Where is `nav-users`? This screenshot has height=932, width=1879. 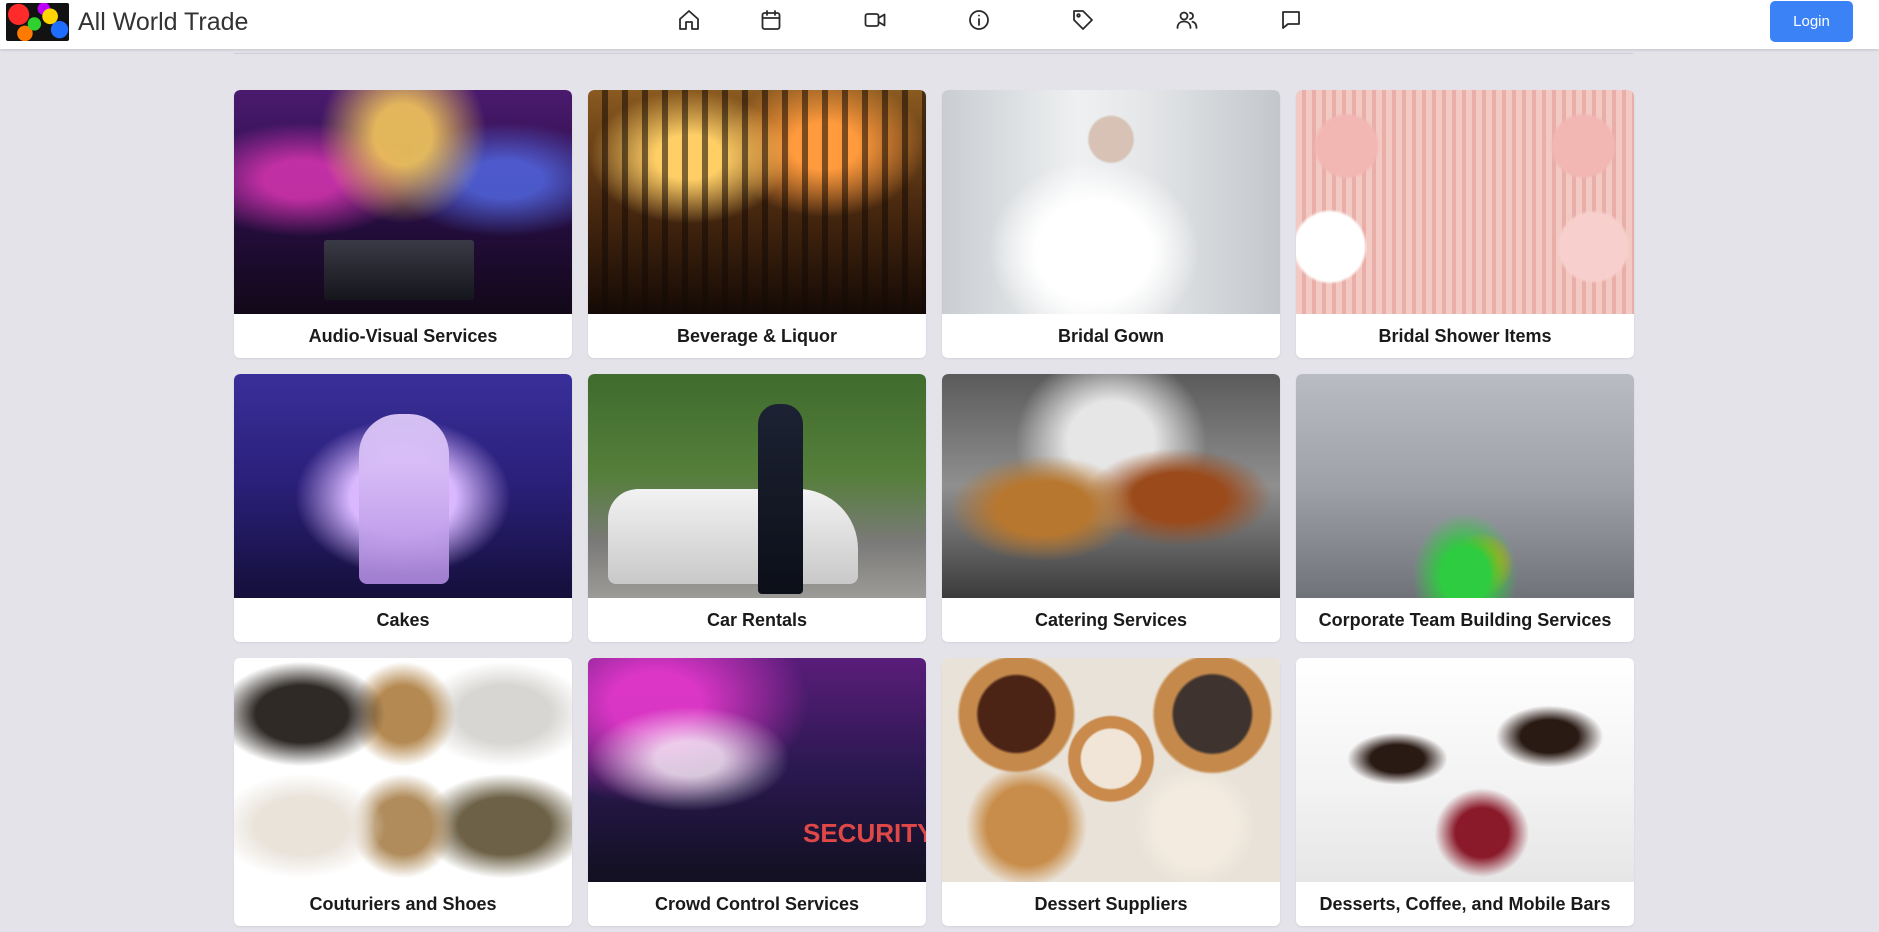
nav-users is located at coordinates (1187, 20).